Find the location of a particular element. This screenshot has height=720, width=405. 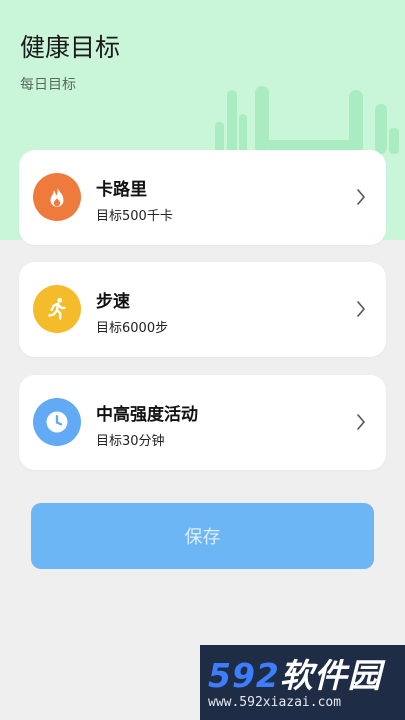

goal-card-calories: 卡路里 目标500千卡 is located at coordinates (202, 197).